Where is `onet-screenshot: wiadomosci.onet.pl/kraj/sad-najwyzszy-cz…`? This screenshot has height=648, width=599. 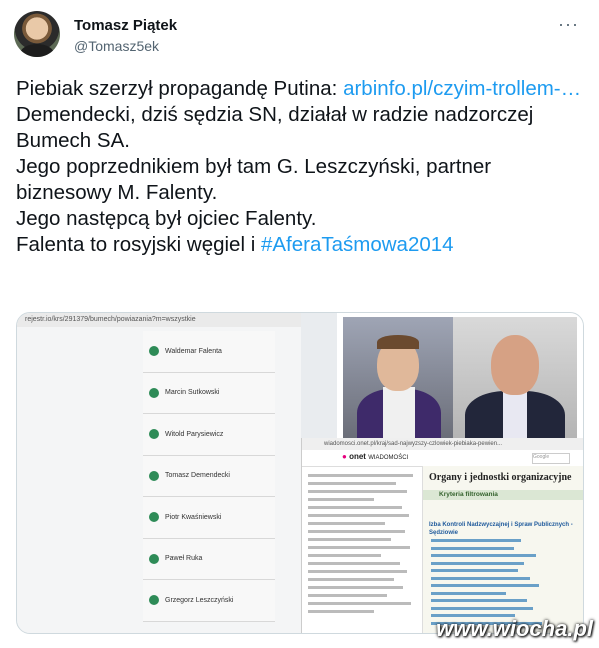
onet-screenshot: wiadomosci.onet.pl/kraj/sad-najwyzszy-cz… is located at coordinates (442, 535).